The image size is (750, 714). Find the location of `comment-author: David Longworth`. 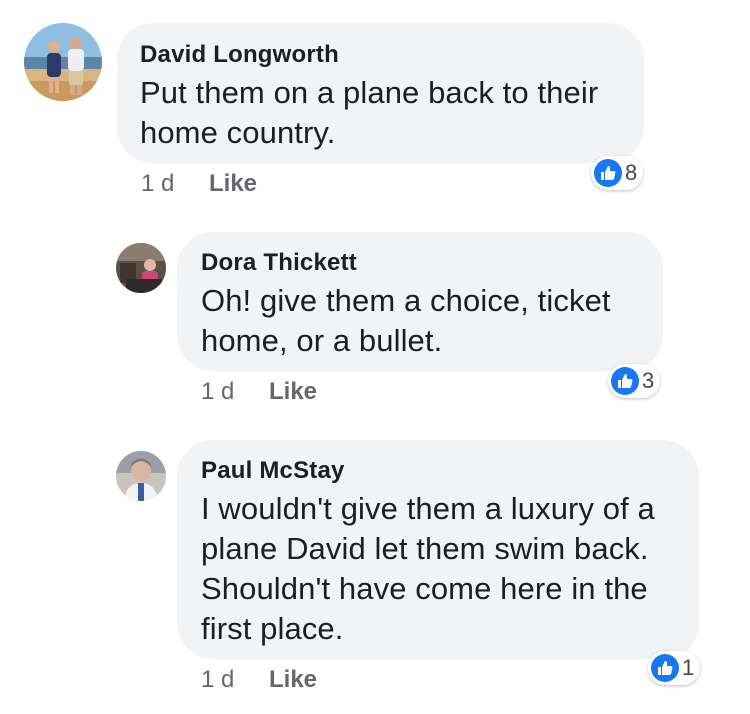

comment-author: David Longworth is located at coordinates (239, 55).